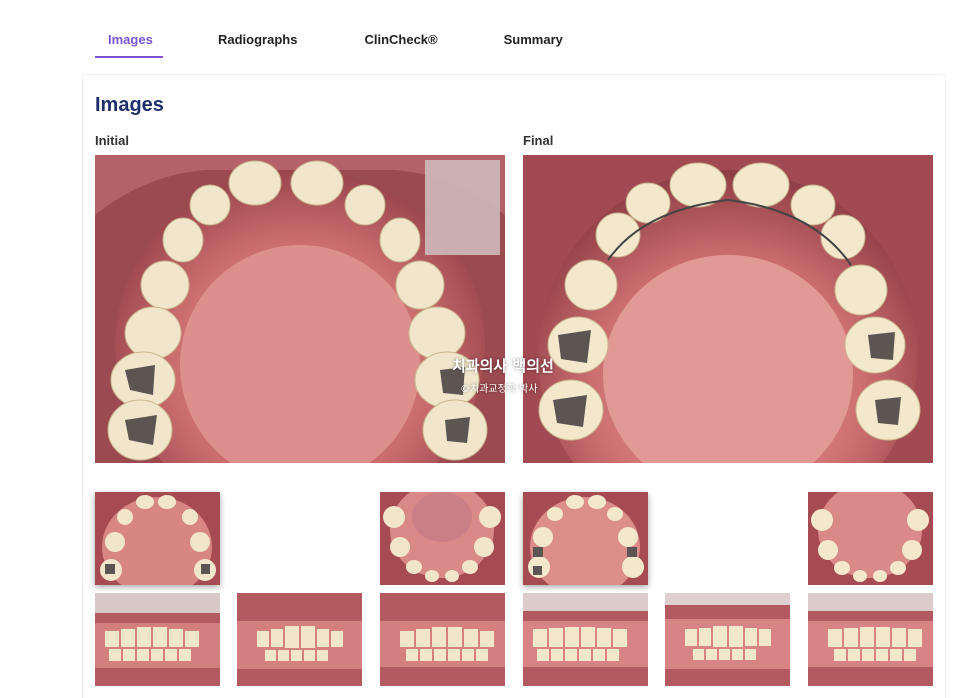  Describe the element at coordinates (400, 41) in the screenshot. I see `tab-clincheck: ClinCheck®` at that location.